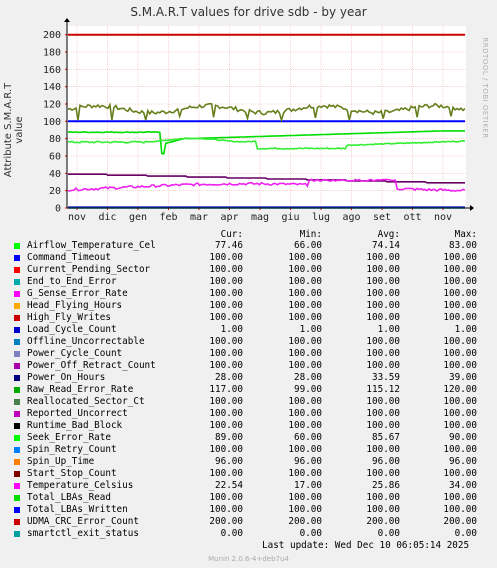 The image size is (497, 568). Describe the element at coordinates (249, 534) in the screenshot. I see `legend-row: smartctl_exit_status 0.00 0.00 0.00 0.00` at that location.